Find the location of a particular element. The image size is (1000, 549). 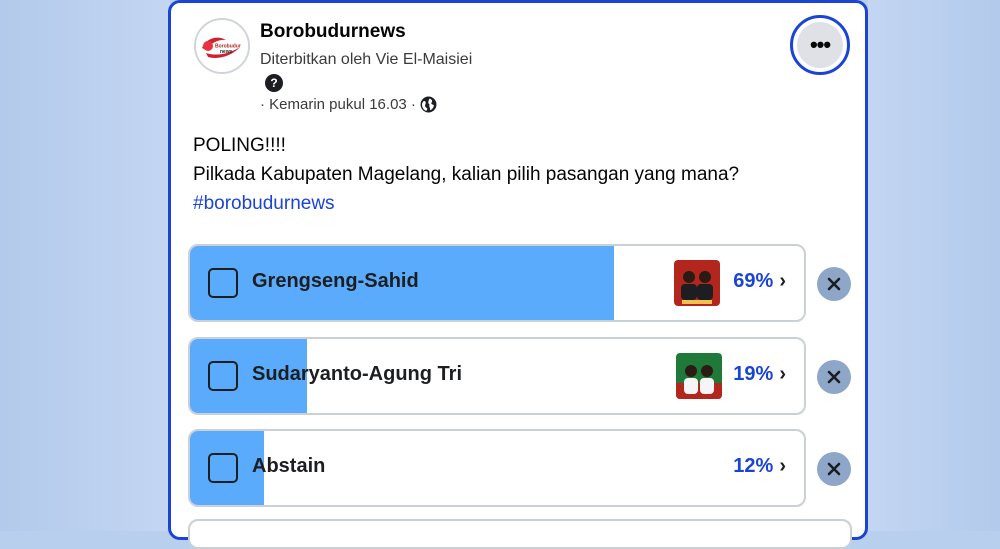

published-by: Diterbitkan oleh Vie El-Maisiei is located at coordinates (366, 59).